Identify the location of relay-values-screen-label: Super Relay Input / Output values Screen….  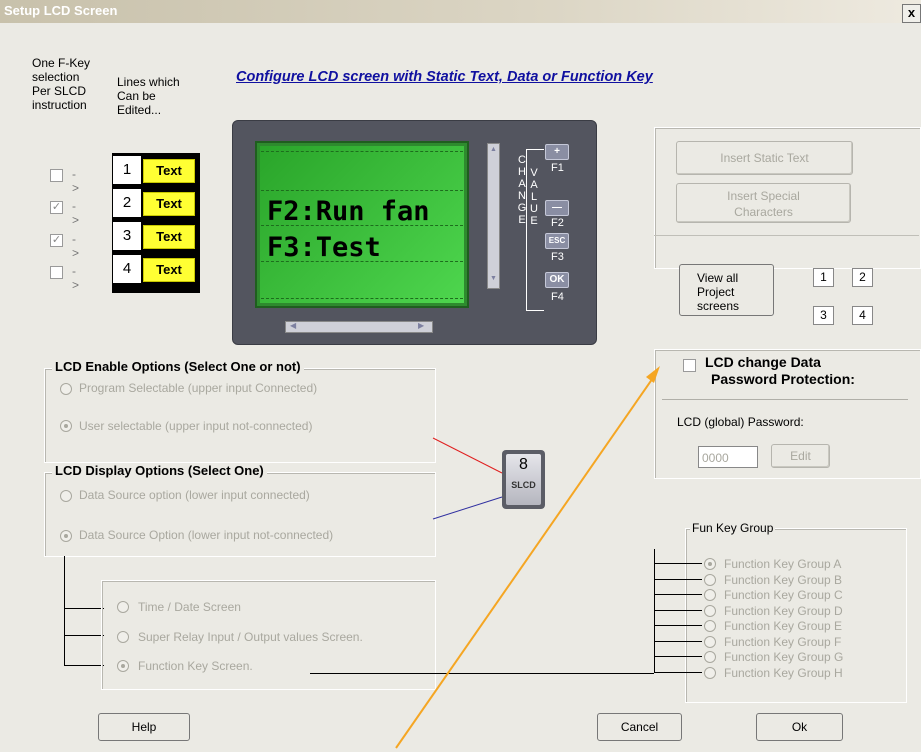
(250, 637).